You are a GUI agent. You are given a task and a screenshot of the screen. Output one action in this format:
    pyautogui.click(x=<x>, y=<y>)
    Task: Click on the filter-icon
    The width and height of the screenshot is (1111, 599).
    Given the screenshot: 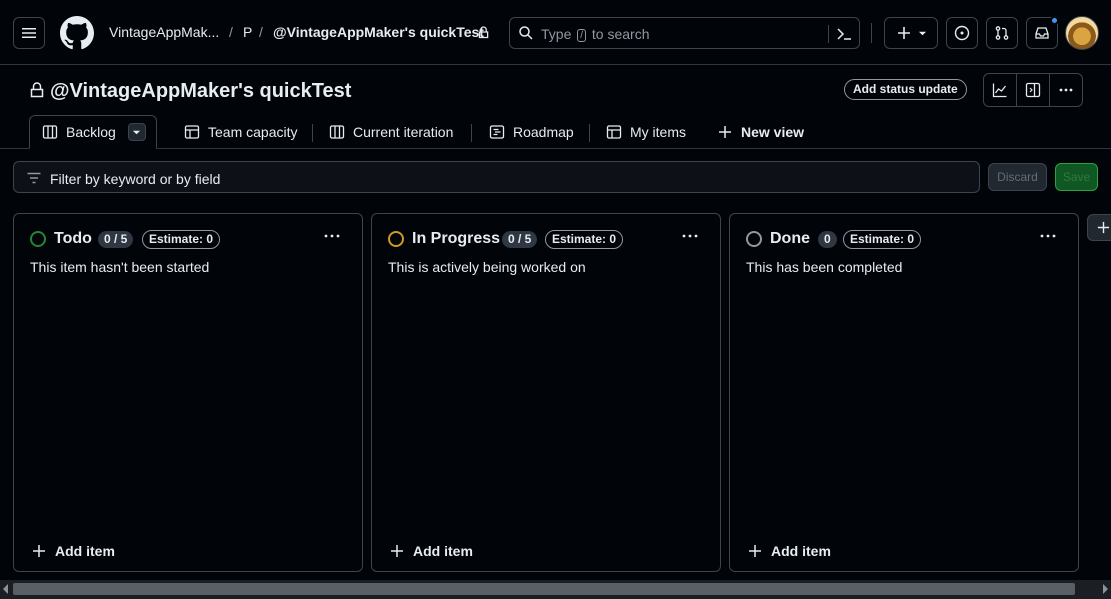 What is the action you would take?
    pyautogui.click(x=34, y=178)
    